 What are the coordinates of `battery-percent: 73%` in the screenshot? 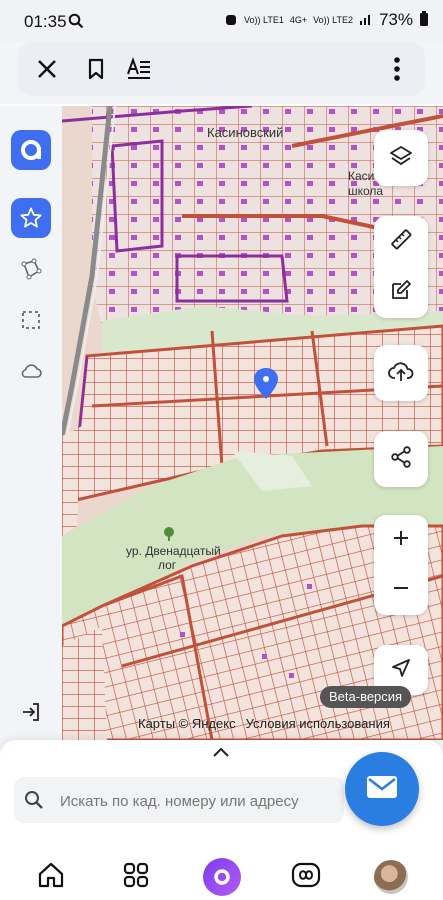 It's located at (395, 19).